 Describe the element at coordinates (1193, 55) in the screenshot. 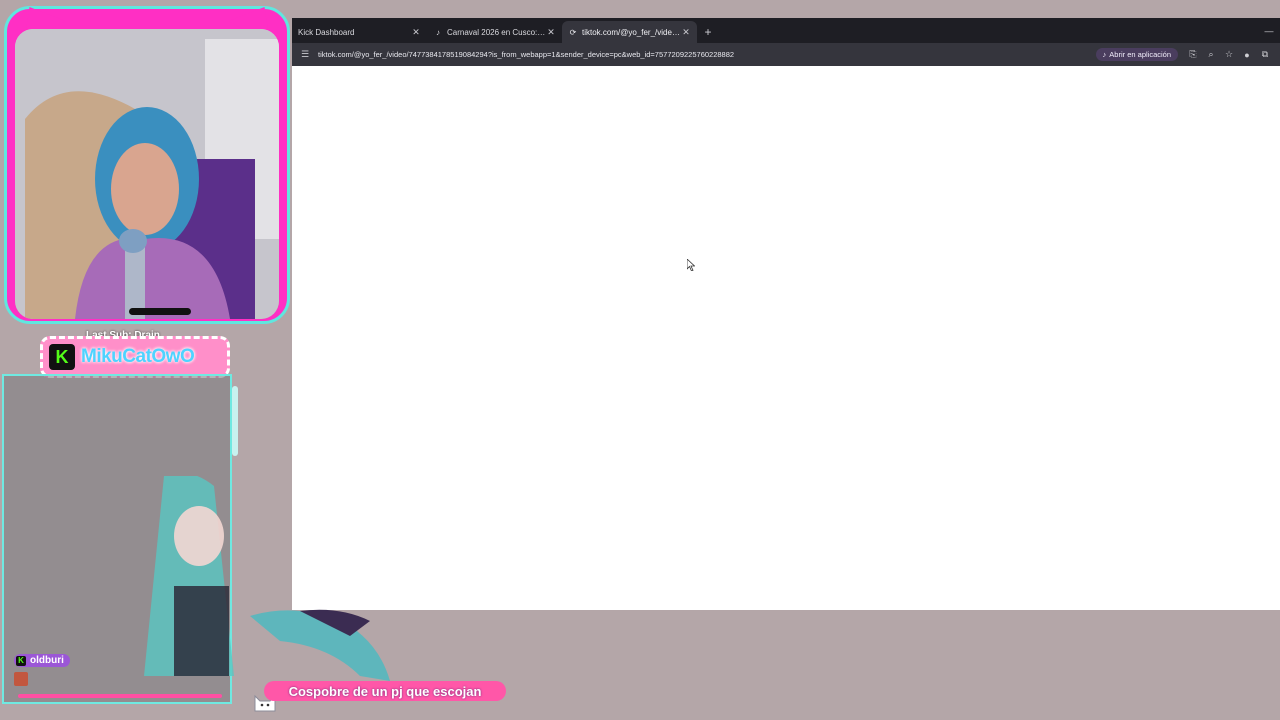

I see `translate-icon: ⎘` at that location.